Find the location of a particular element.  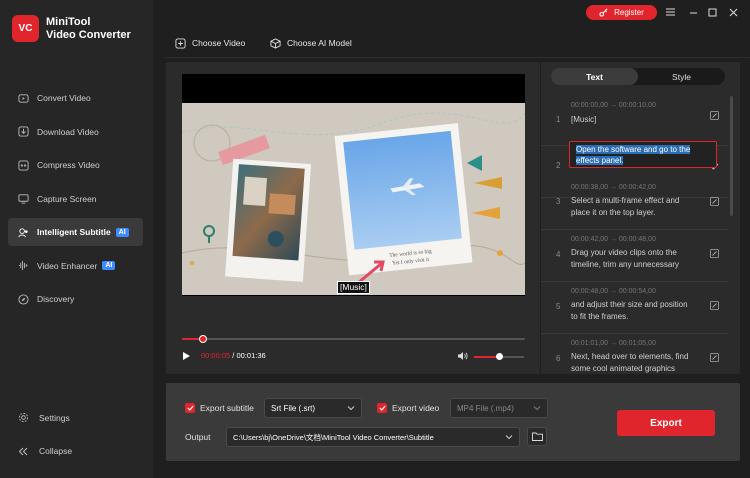

subtitle-timecode: 00:00:42,00 → 00:00:48,00 is located at coordinates (613, 239).